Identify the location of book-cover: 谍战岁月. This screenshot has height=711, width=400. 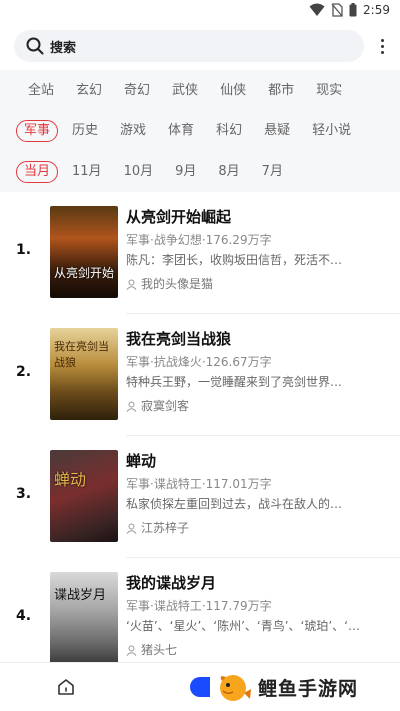
(84, 618).